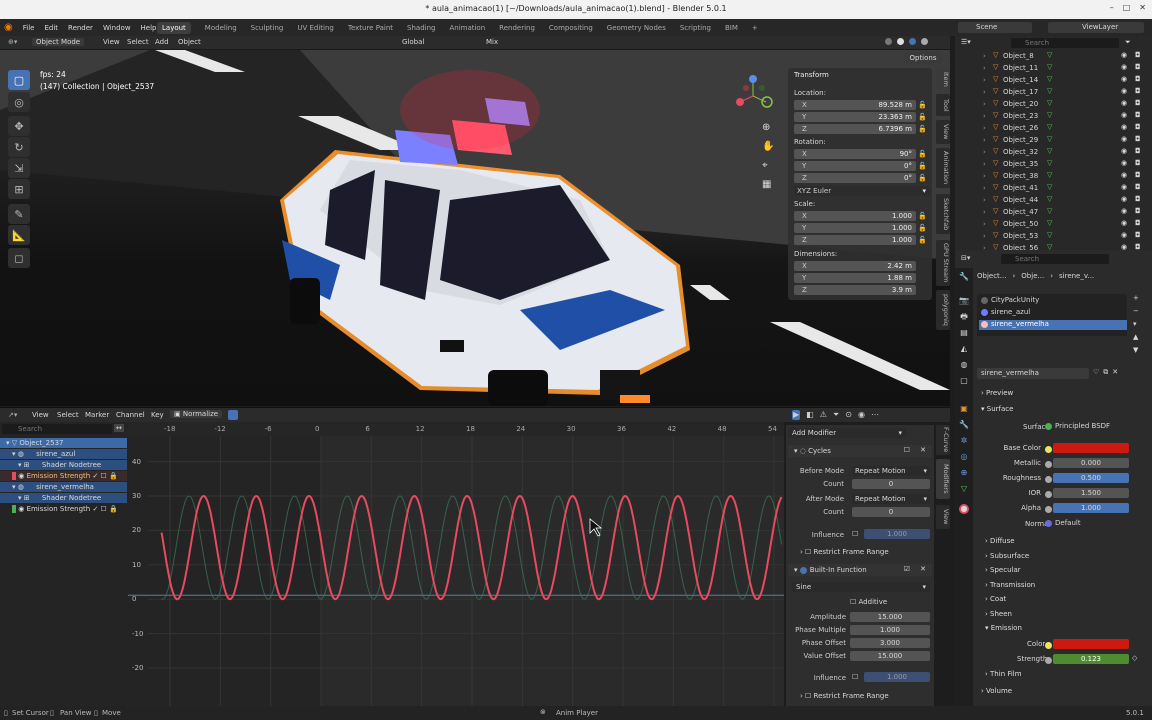 This screenshot has height=720, width=1152. What do you see at coordinates (891, 484) in the screenshot?
I see `before-count-field: 0` at bounding box center [891, 484].